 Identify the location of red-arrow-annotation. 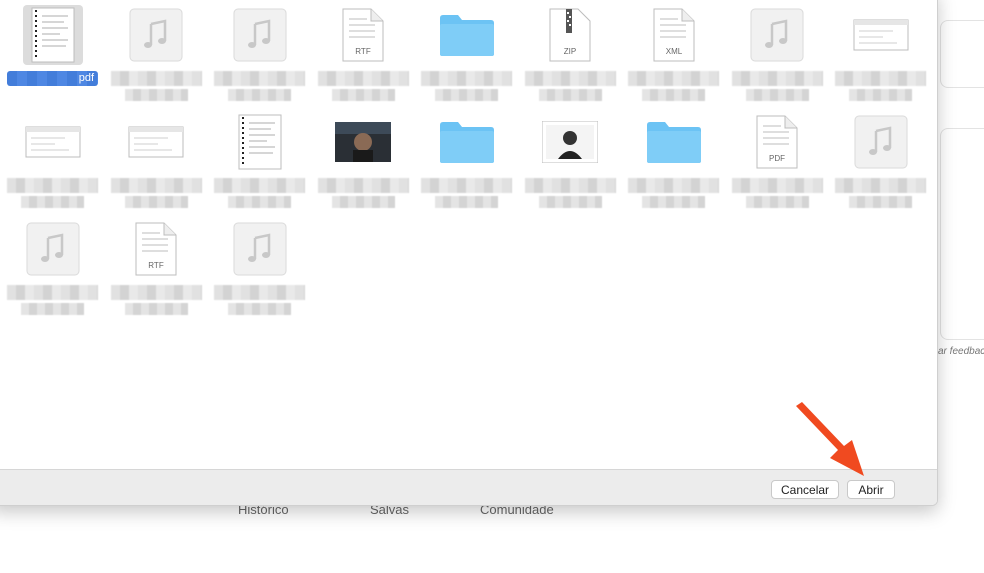
(830, 439).